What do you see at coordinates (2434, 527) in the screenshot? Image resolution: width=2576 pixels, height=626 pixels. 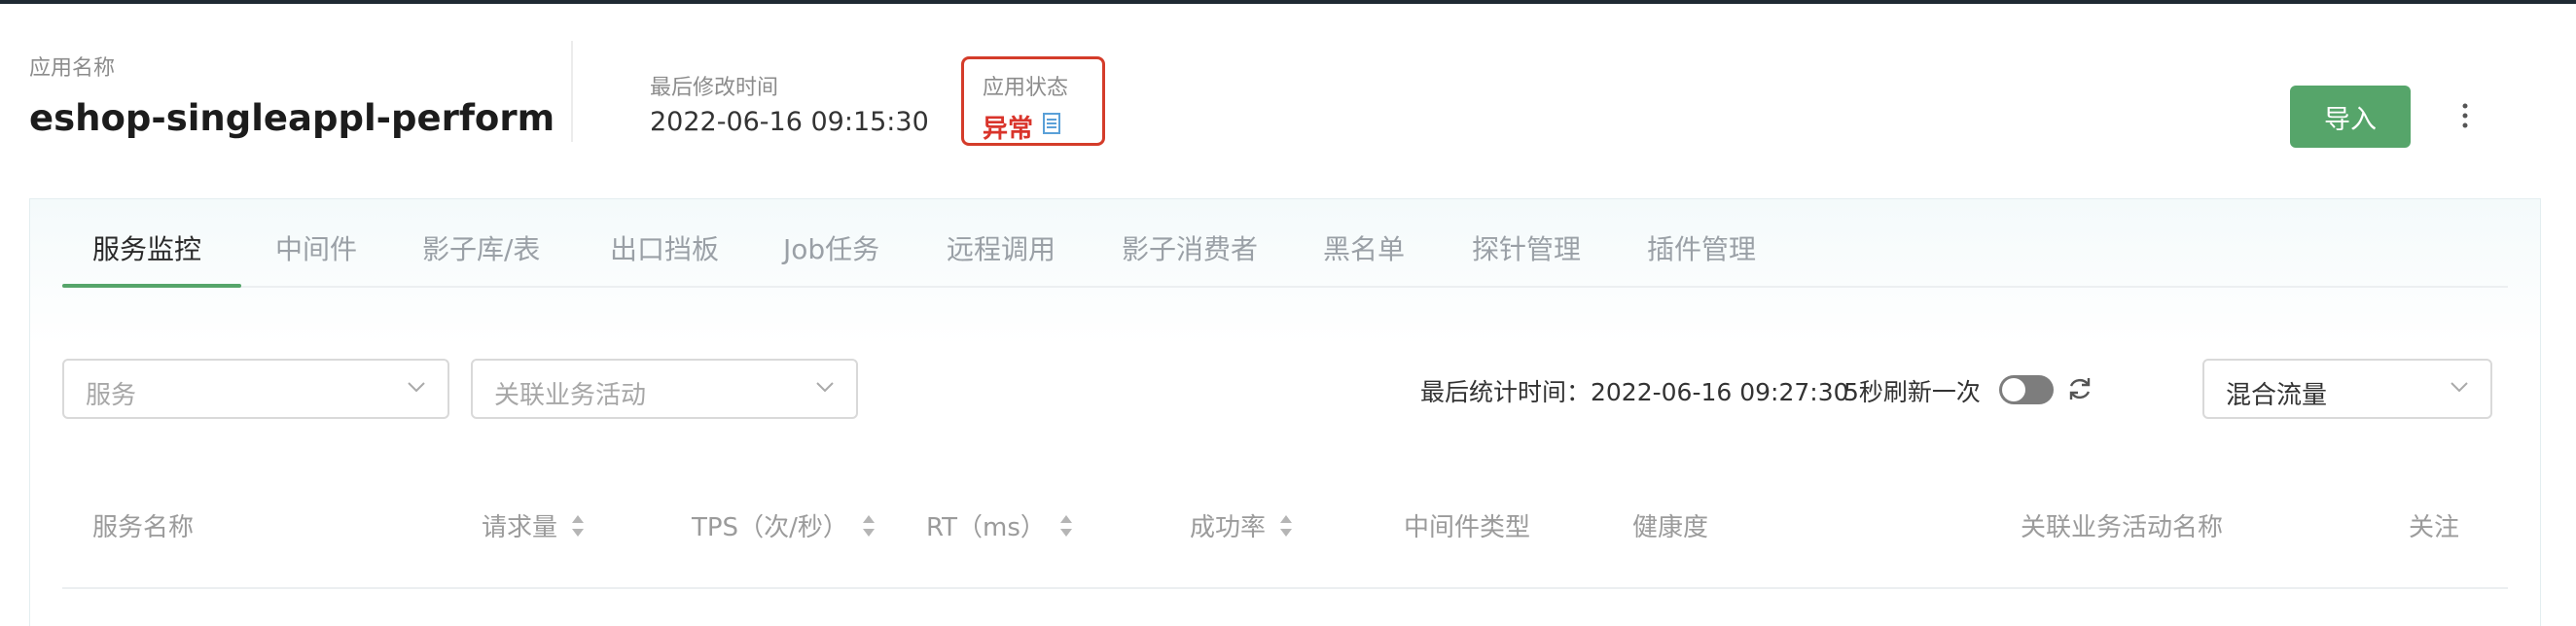 I see `column-label: 关注` at bounding box center [2434, 527].